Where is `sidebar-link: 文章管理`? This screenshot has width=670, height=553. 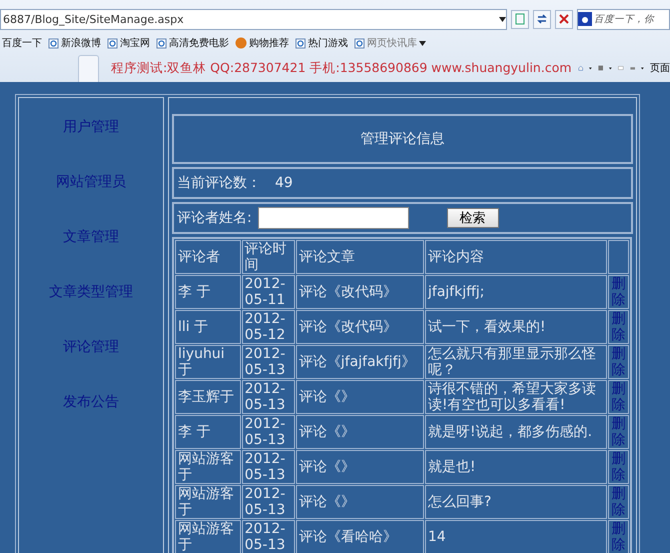
sidebar-link: 文章管理 is located at coordinates (91, 237).